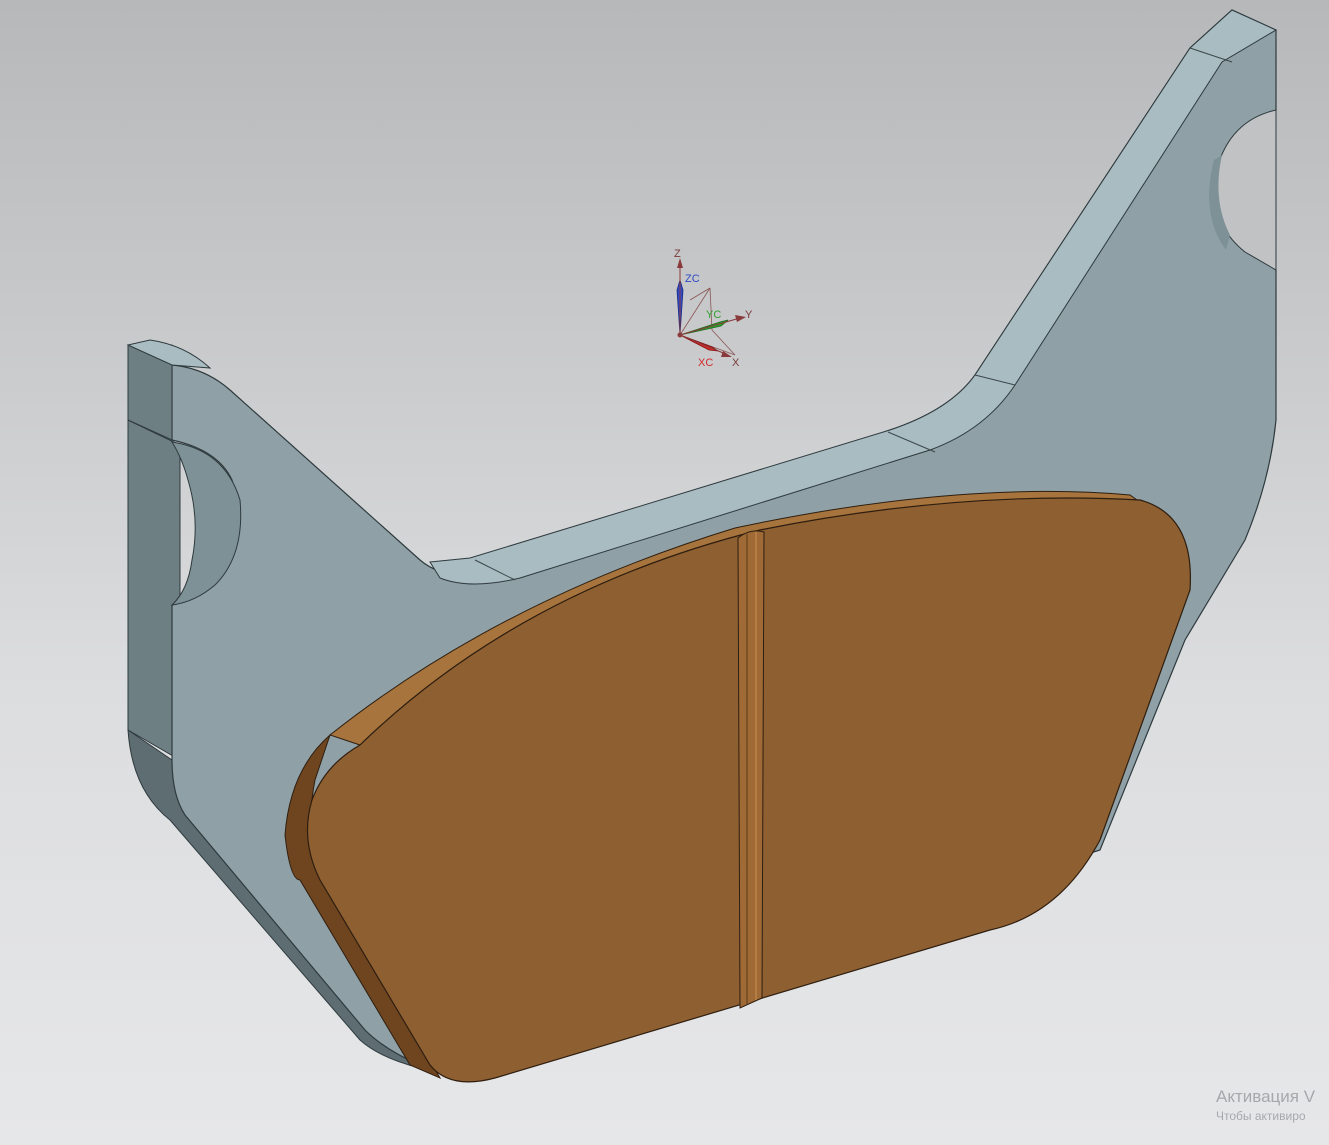  I want to click on y-label: Y, so click(749, 315).